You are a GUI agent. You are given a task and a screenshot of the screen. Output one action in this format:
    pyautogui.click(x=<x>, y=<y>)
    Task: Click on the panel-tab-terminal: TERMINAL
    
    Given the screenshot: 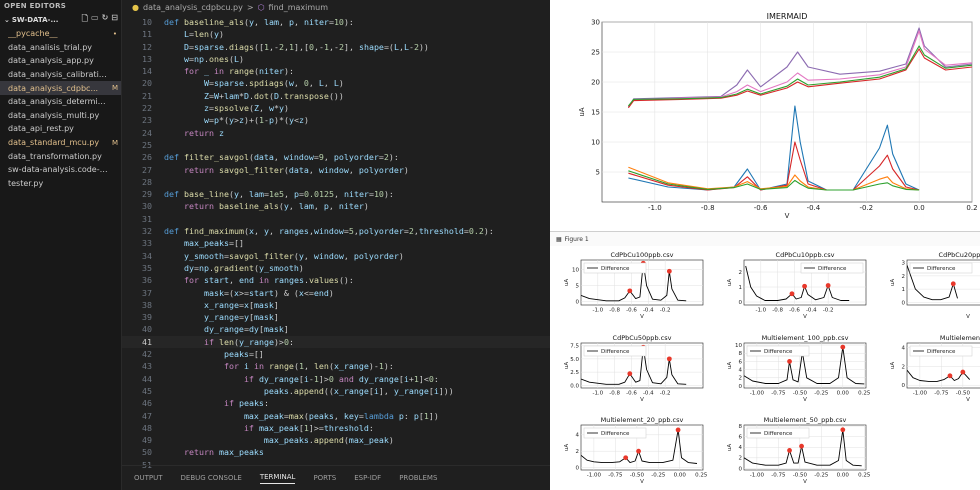 What is the action you would take?
    pyautogui.click(x=277, y=478)
    